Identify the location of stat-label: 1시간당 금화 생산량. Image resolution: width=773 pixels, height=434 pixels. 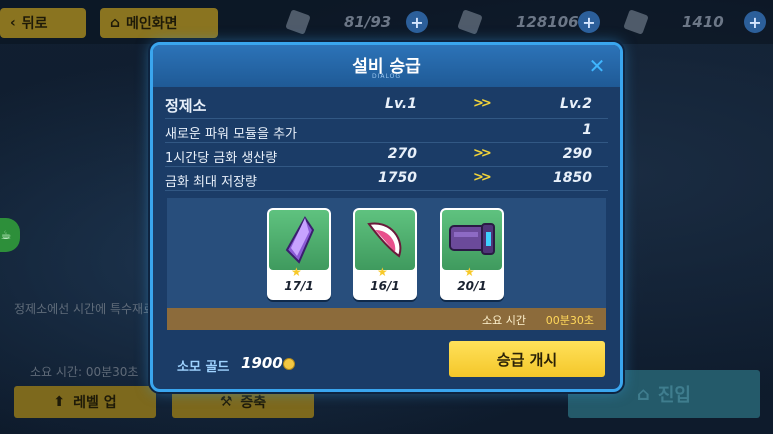
(221, 158).